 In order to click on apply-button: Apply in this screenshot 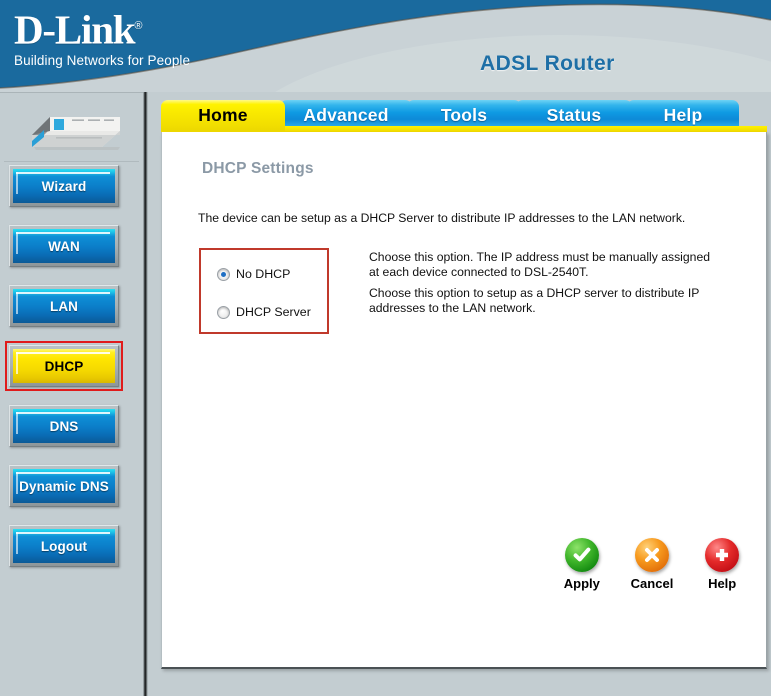, I will do `click(582, 573)`.